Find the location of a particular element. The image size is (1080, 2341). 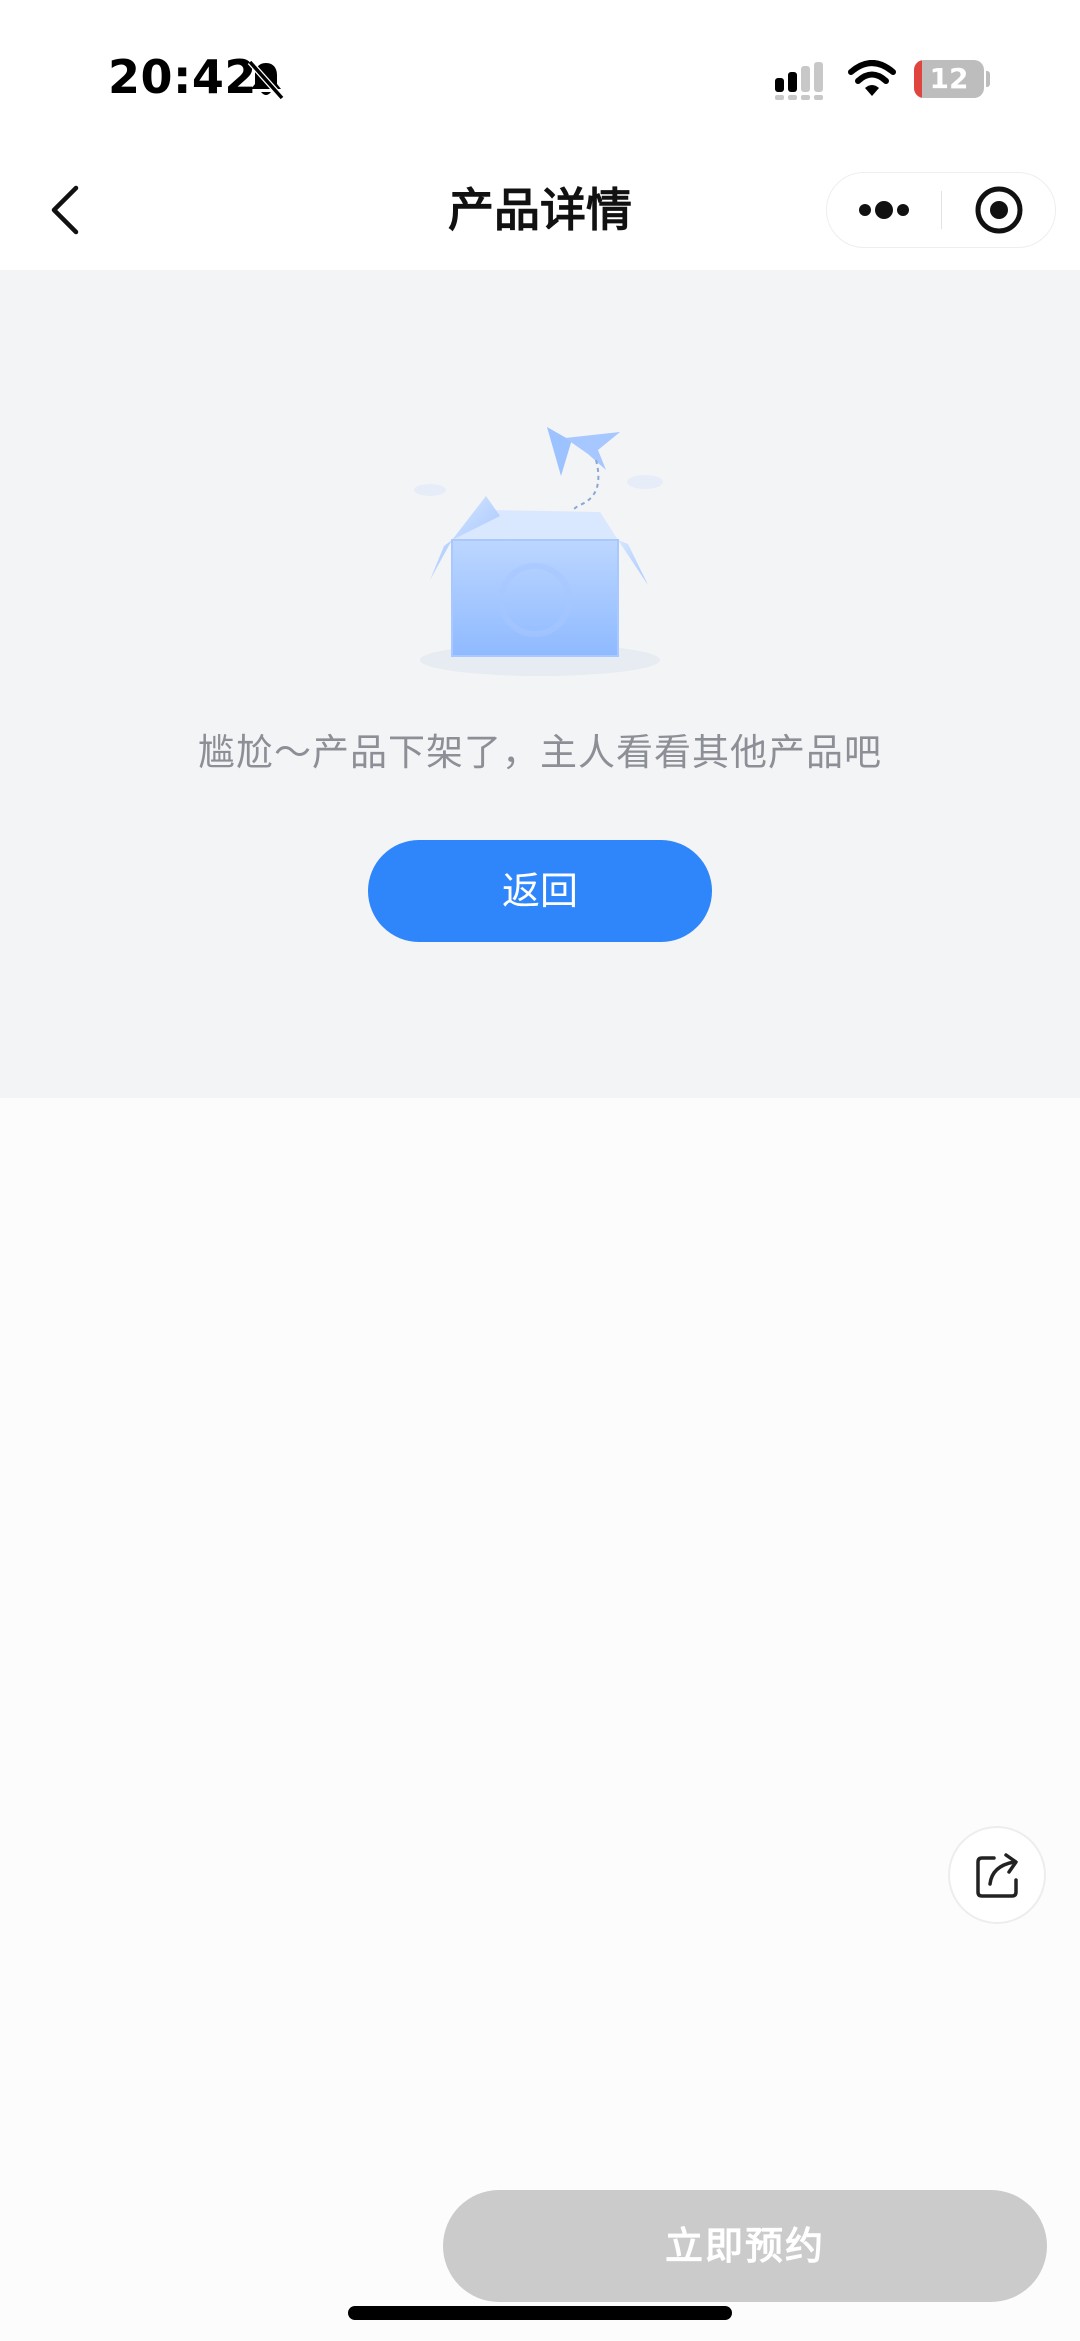

battery-cap is located at coordinates (988, 79).